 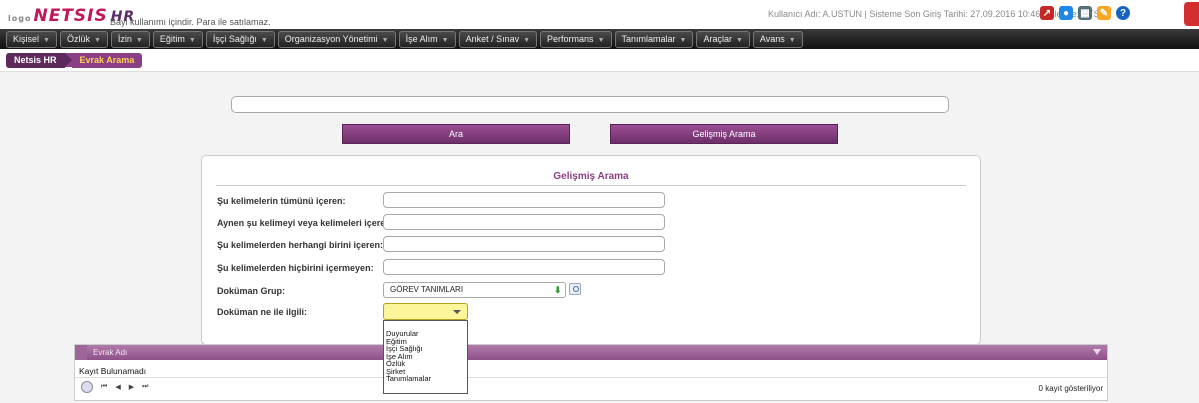 I want to click on doc-related-label: Doküman ne ile ilgili:, so click(x=262, y=312).